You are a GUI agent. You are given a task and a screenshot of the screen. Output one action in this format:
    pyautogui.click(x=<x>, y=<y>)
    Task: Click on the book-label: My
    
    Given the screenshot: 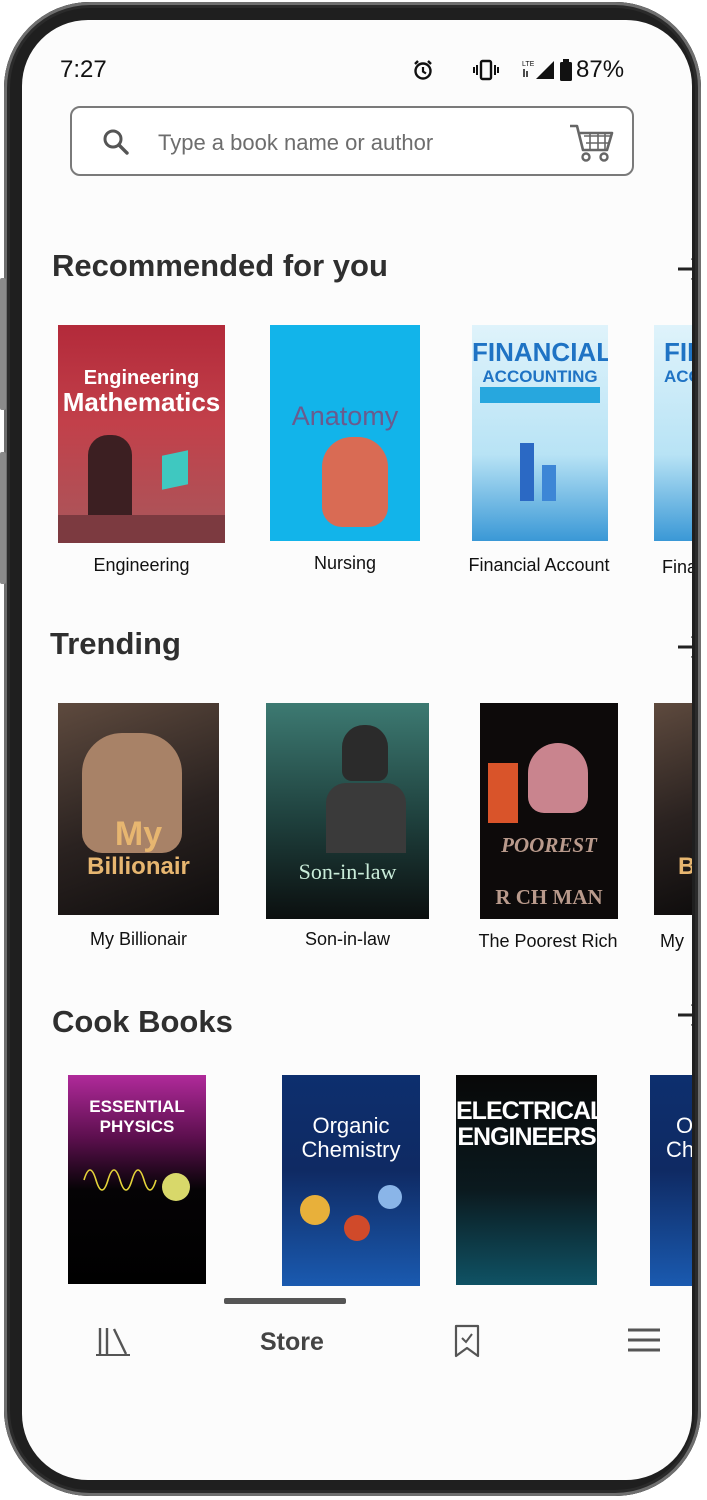 What is the action you would take?
    pyautogui.click(x=672, y=941)
    